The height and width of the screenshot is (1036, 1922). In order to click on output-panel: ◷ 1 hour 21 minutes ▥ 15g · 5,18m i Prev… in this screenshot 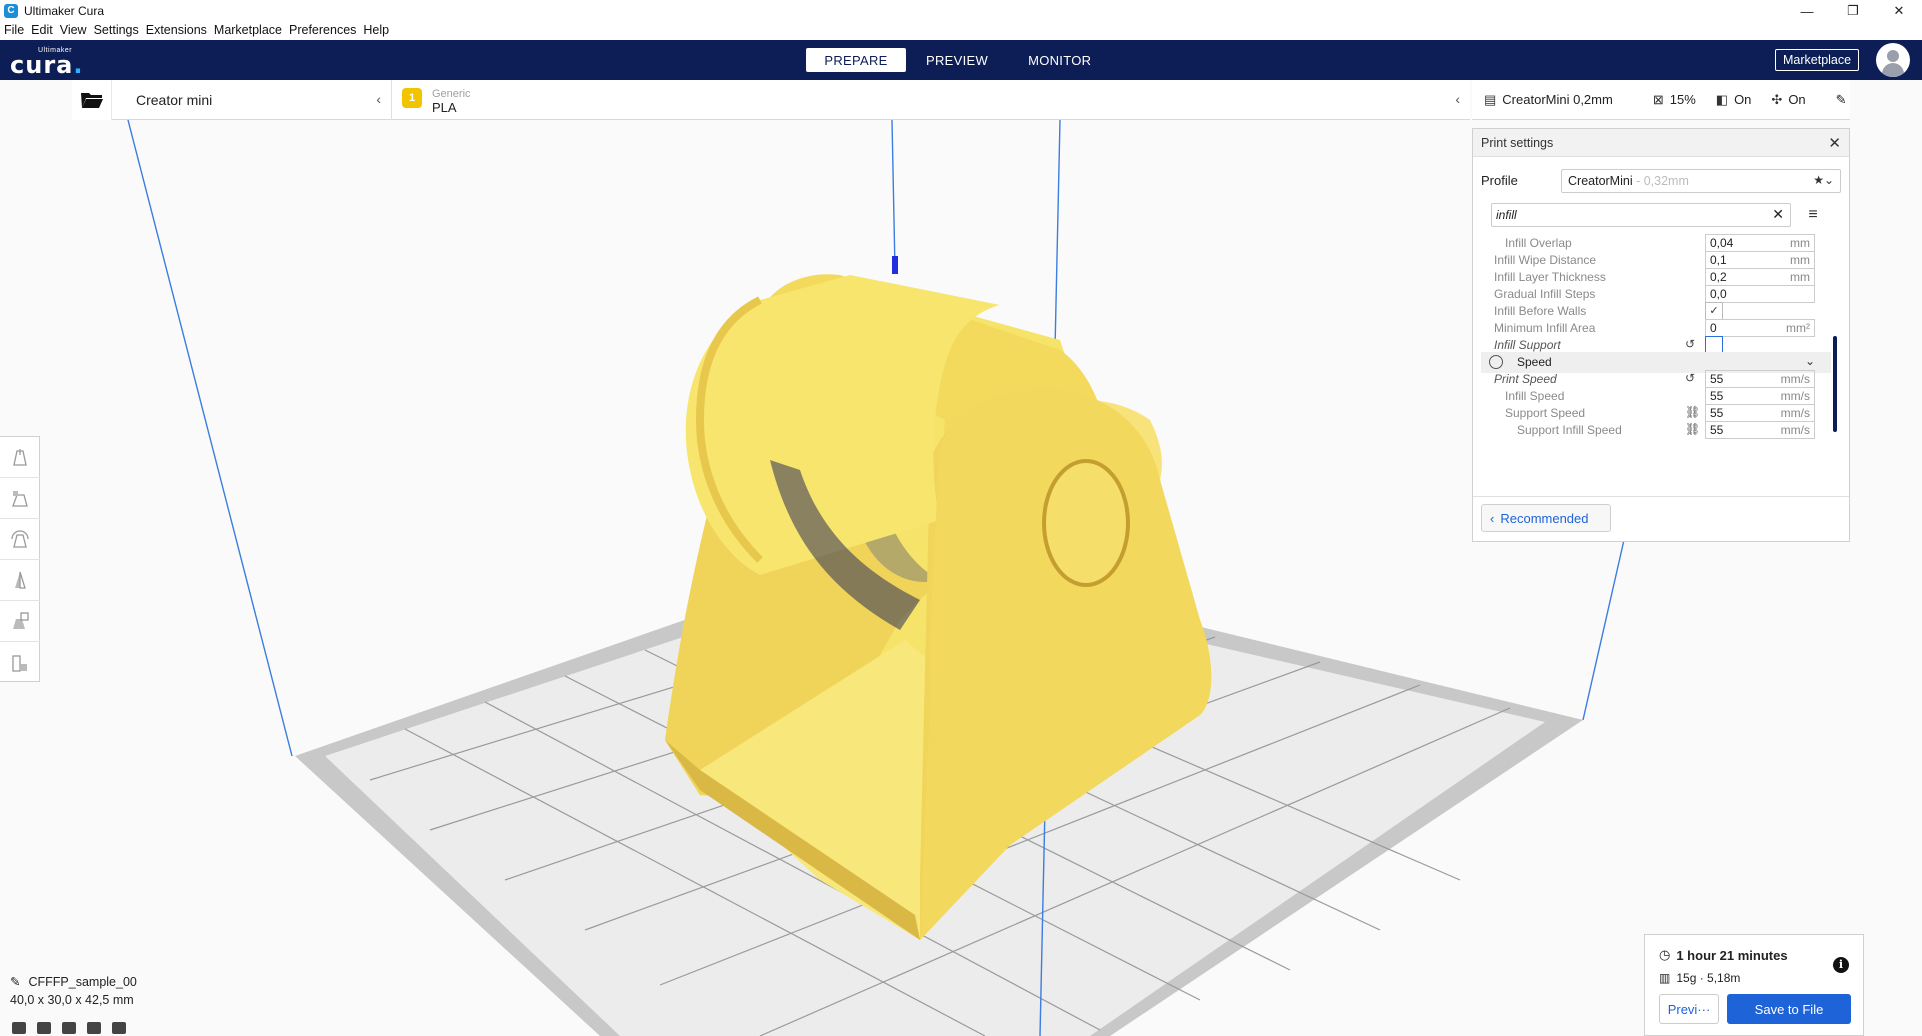, I will do `click(1754, 985)`.